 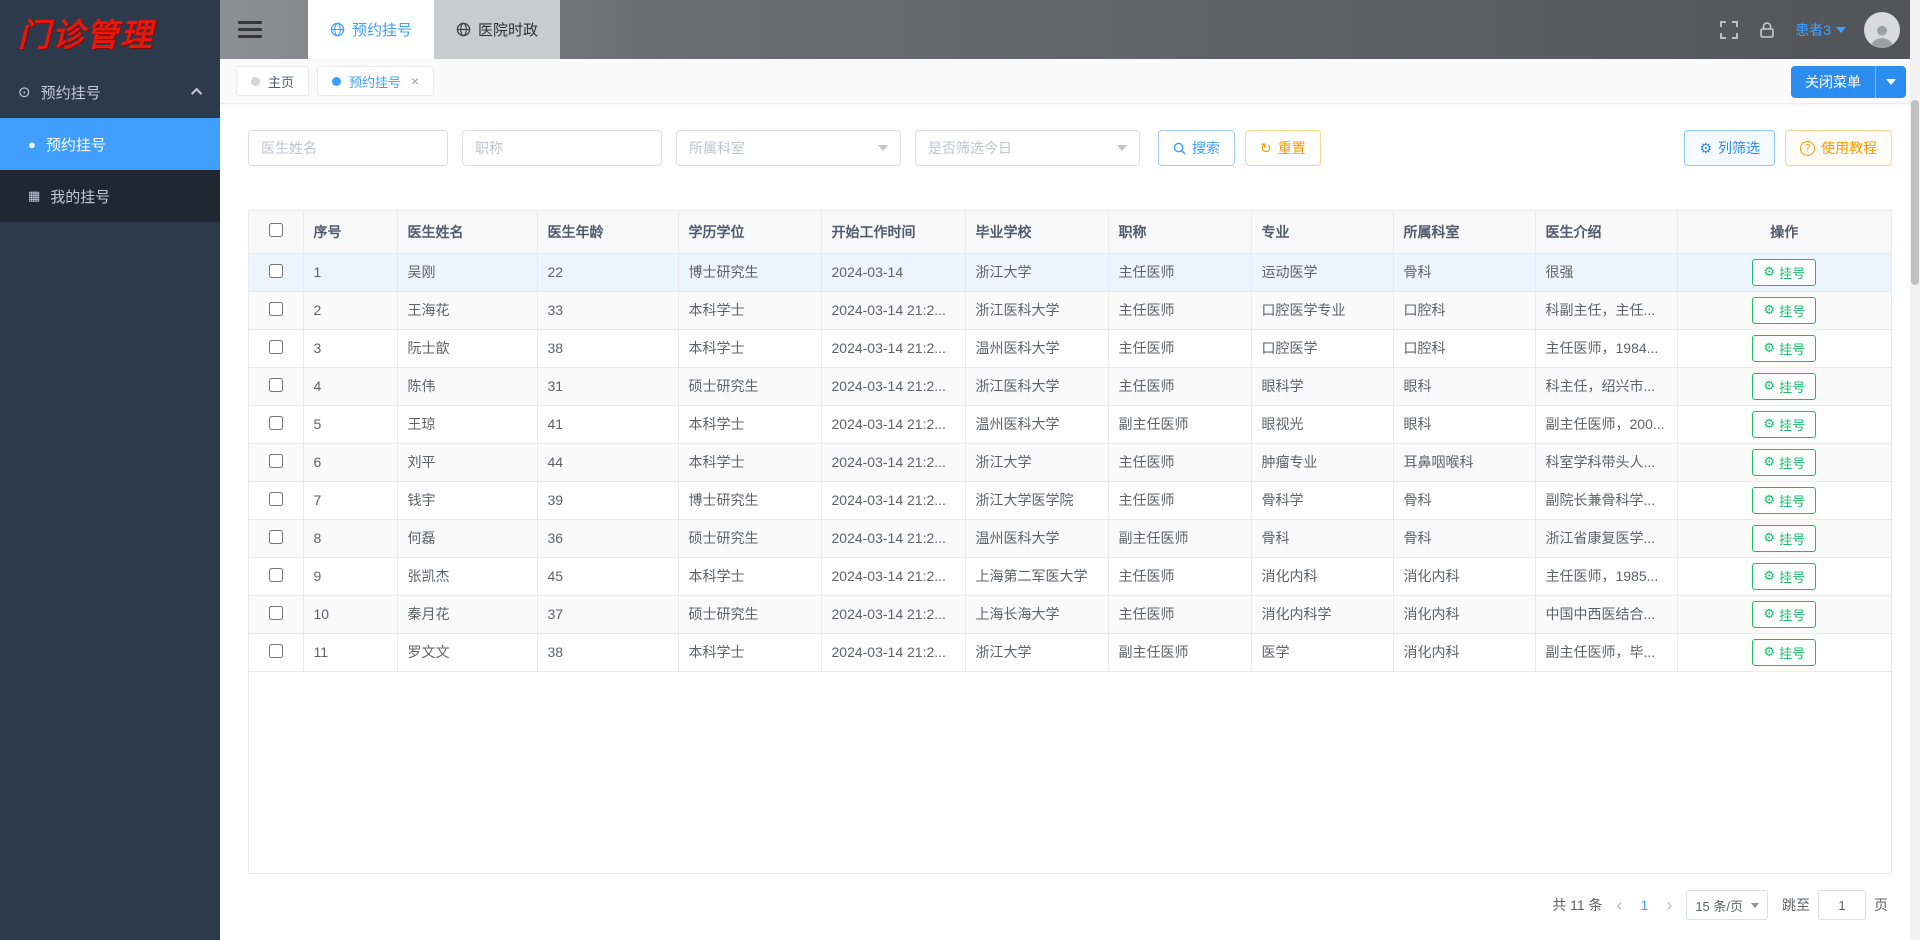 I want to click on table-cell: 上海第二军医大学, so click(x=1037, y=576).